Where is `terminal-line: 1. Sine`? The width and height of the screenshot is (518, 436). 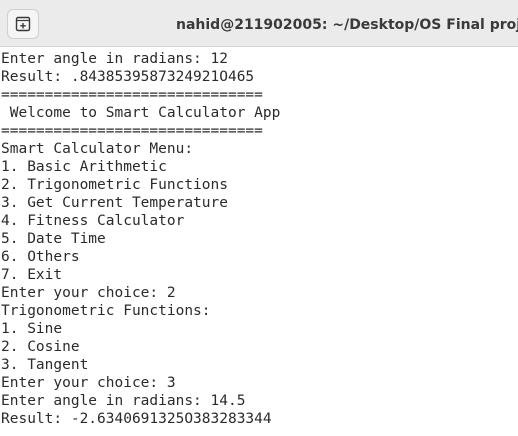 terminal-line: 1. Sine is located at coordinates (32, 329).